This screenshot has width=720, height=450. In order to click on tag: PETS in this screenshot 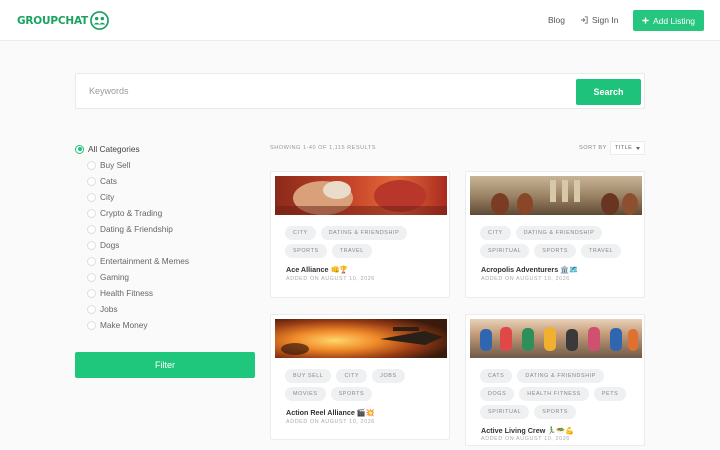, I will do `click(610, 394)`.